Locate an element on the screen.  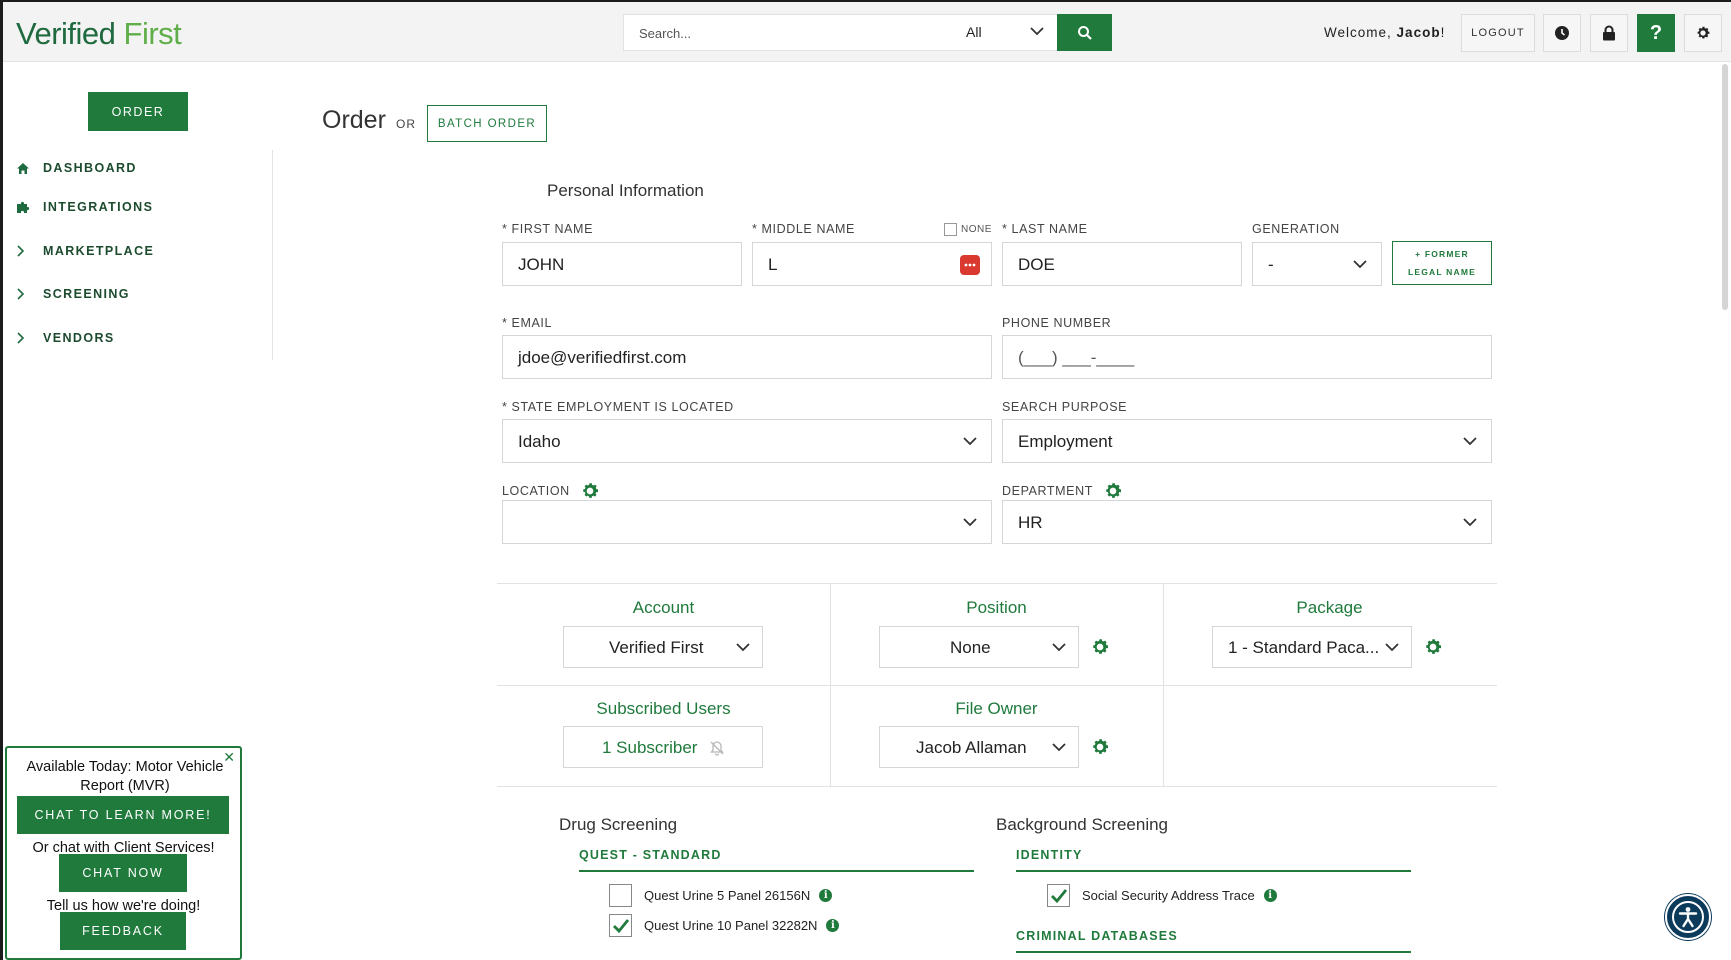
sidebar-item-dashboard: DASHBOARD is located at coordinates (76, 168).